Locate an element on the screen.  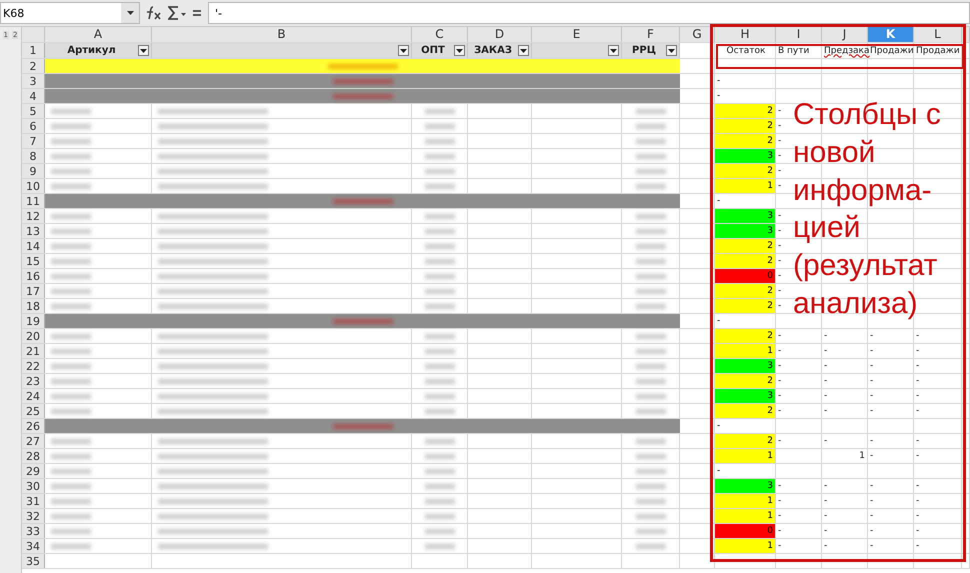
row-number: 5 is located at coordinates (33, 111).